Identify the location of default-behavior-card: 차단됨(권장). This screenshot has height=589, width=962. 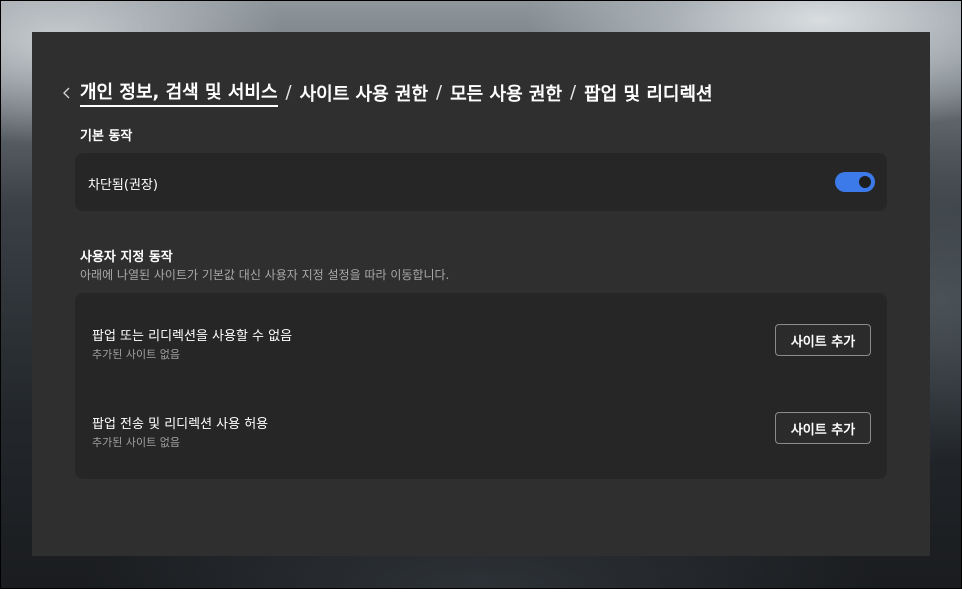
(481, 182).